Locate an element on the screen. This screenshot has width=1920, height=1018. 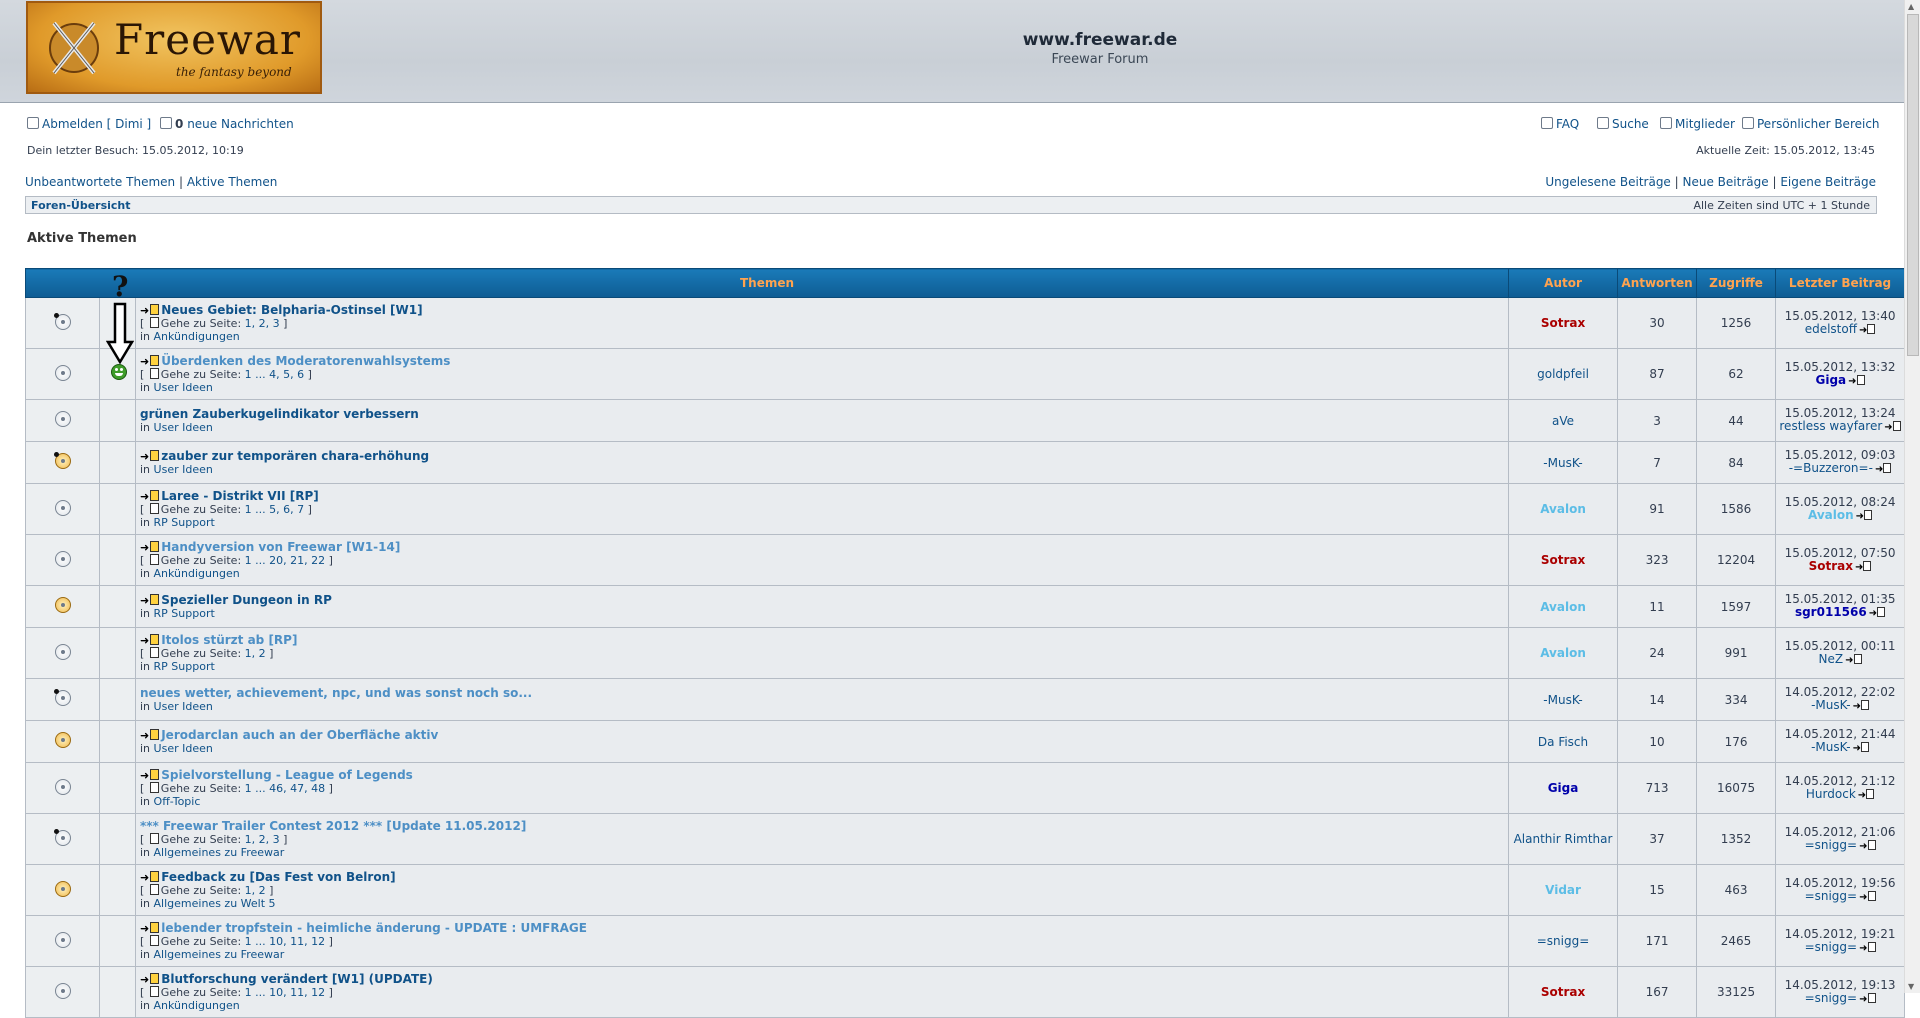
topic-title-link: Neues Gebiet: Belpharia-Ostinsel [W1] is located at coordinates (291, 310).